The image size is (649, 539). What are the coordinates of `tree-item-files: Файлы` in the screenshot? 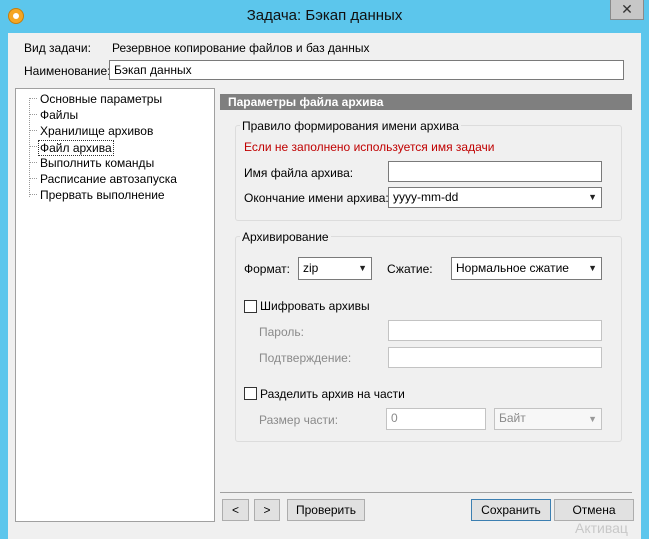 It's located at (59, 115).